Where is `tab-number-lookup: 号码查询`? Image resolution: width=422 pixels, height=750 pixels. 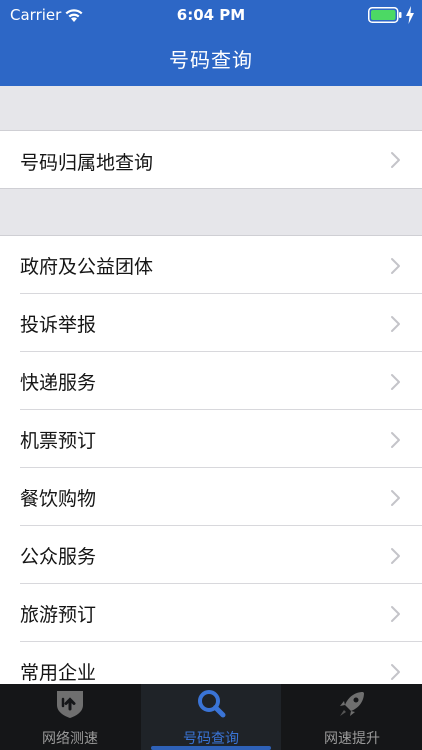
tab-number-lookup: 号码查询 is located at coordinates (211, 717).